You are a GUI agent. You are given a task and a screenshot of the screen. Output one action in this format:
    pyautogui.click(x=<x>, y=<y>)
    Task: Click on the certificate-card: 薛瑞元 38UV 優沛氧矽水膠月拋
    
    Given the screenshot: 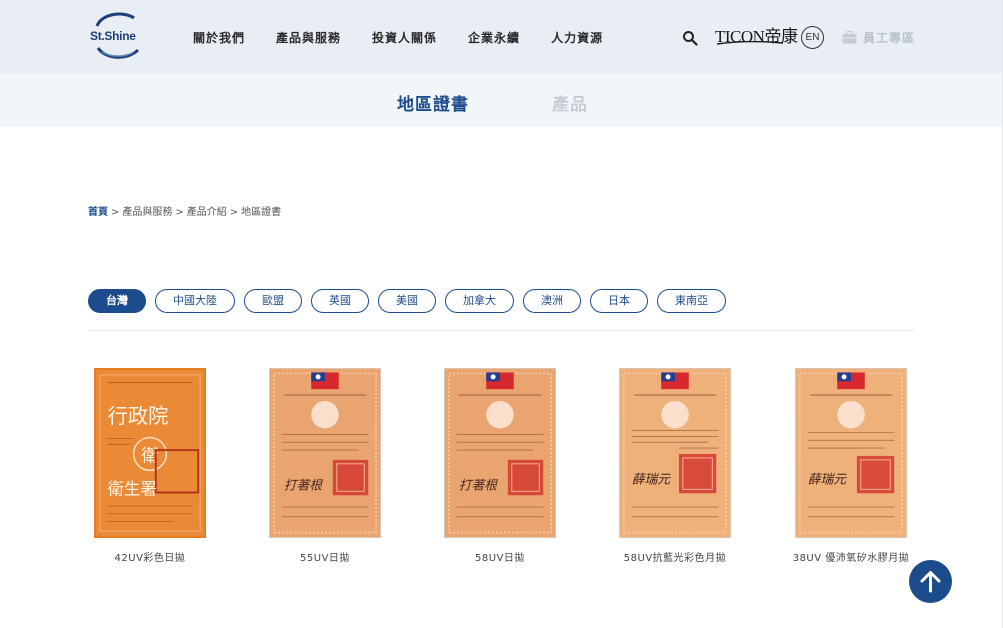 What is the action you would take?
    pyautogui.click(x=851, y=466)
    